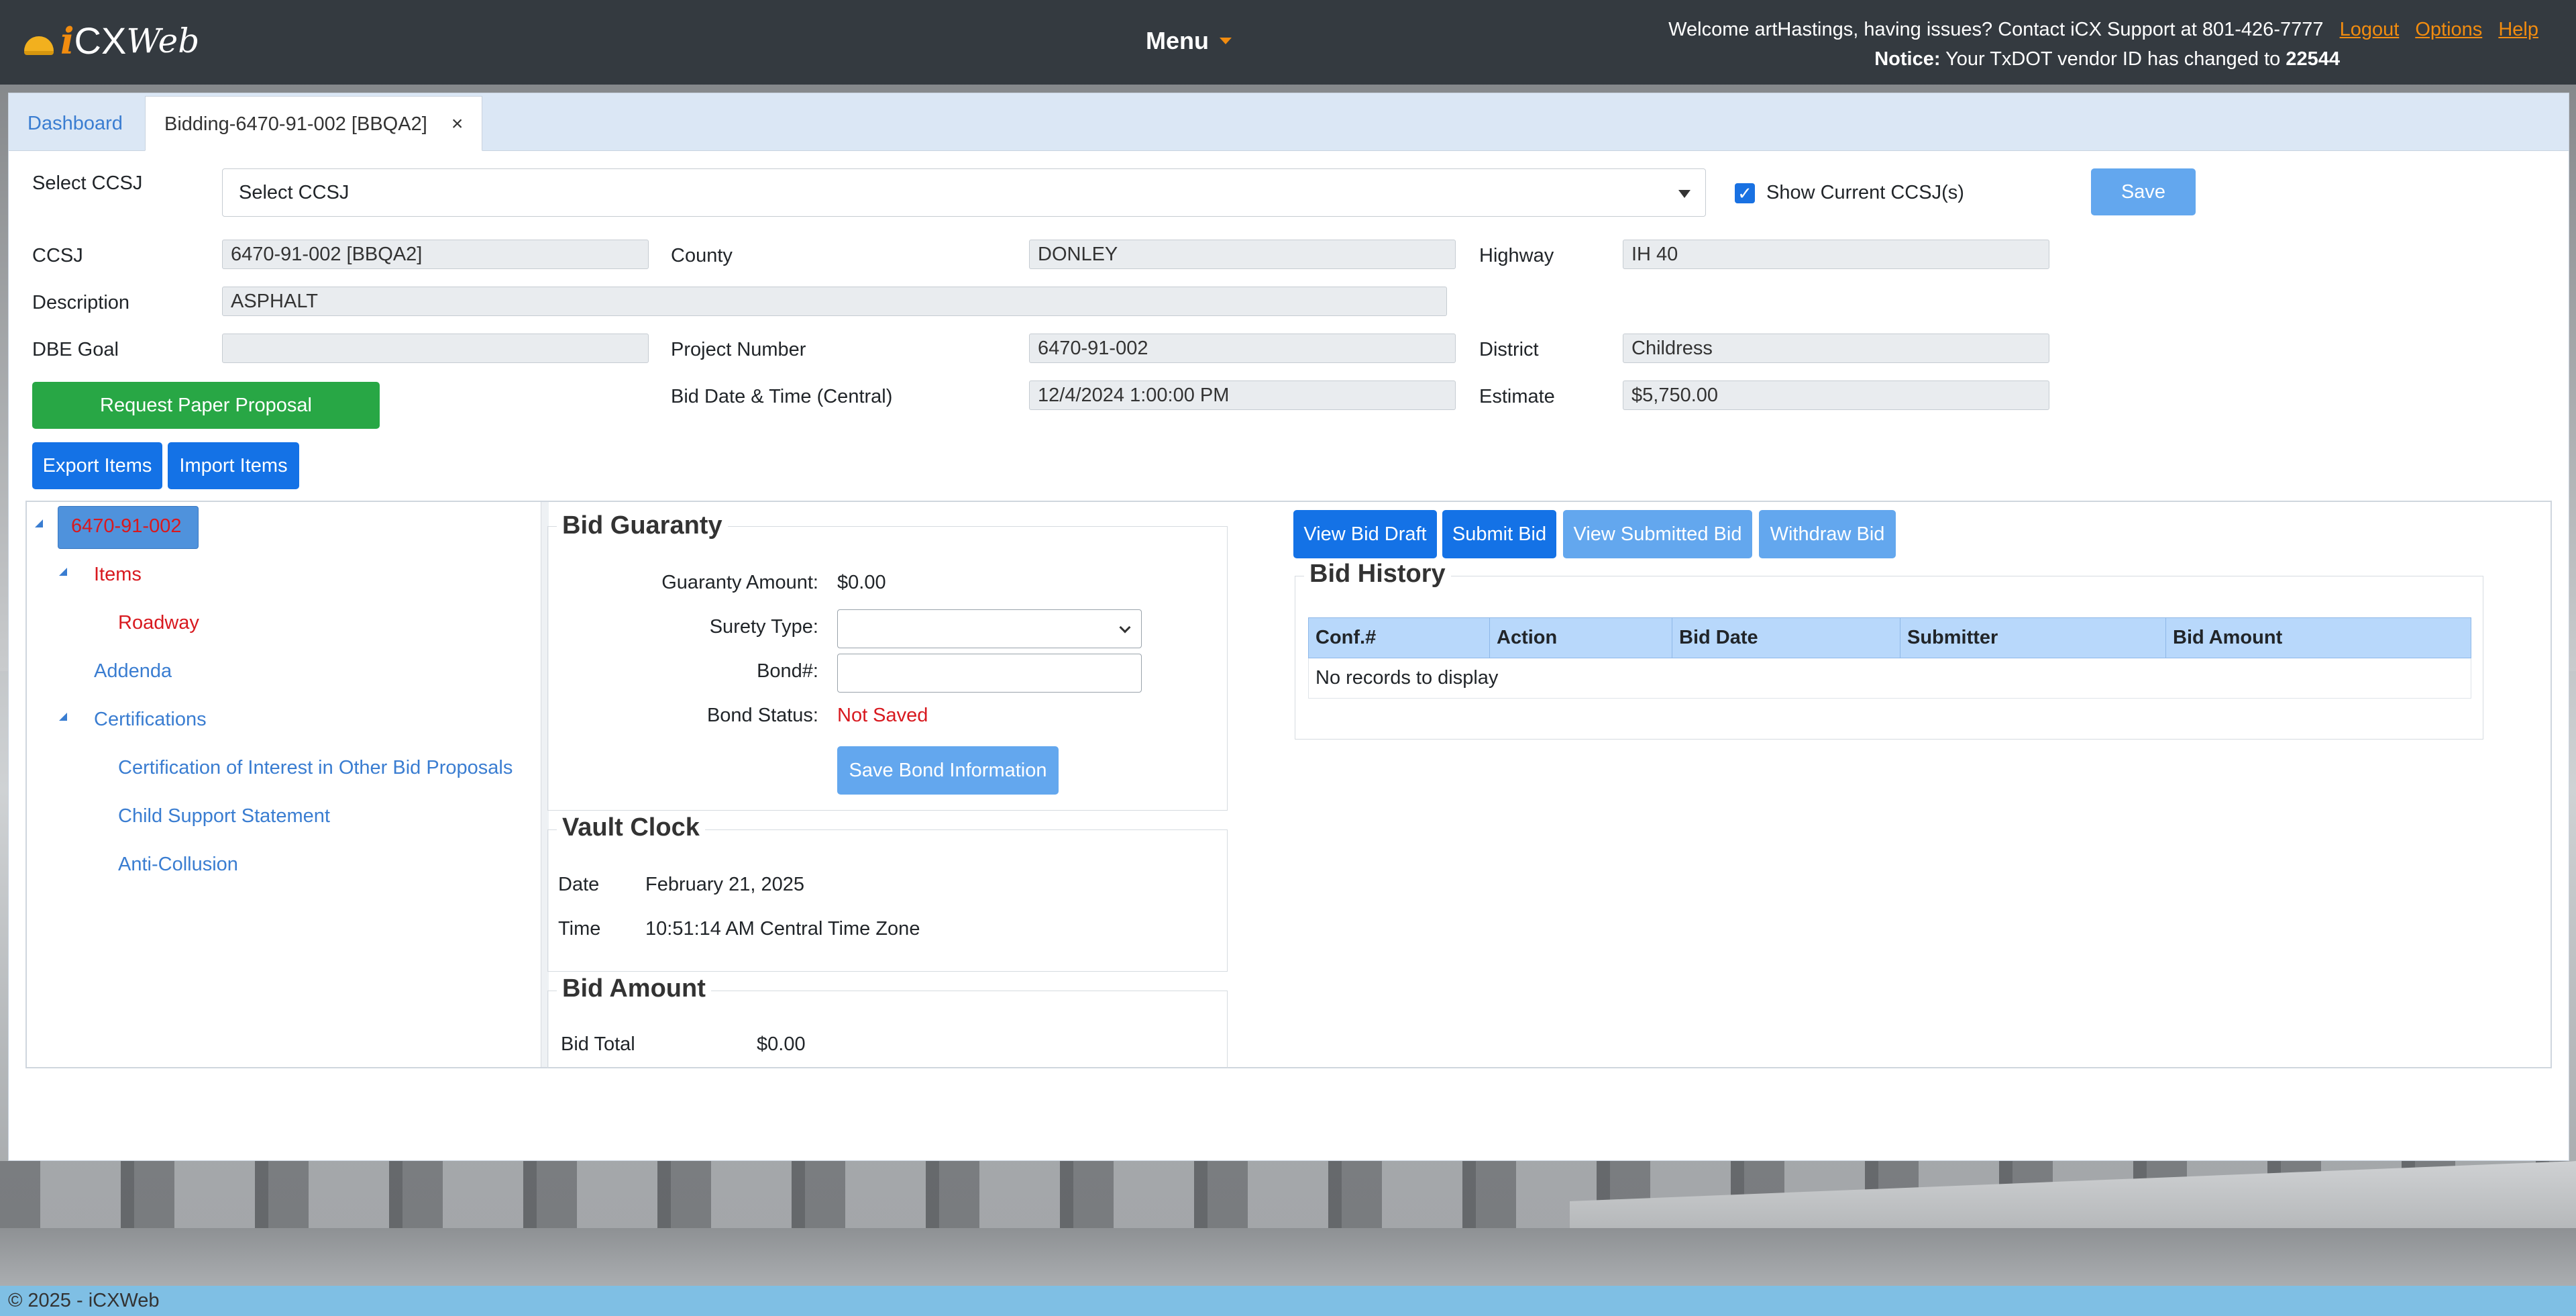 The image size is (2576, 1316). What do you see at coordinates (724, 884) in the screenshot?
I see `vault-date-value: February 21, 2025` at bounding box center [724, 884].